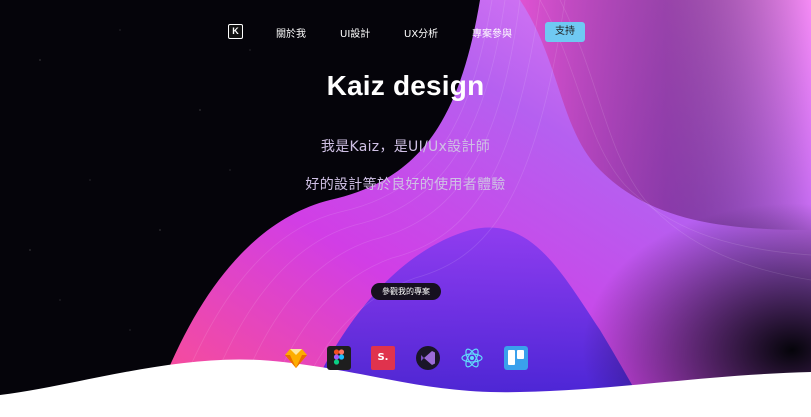  Describe the element at coordinates (339, 358) in the screenshot. I see `figma-icon` at that location.